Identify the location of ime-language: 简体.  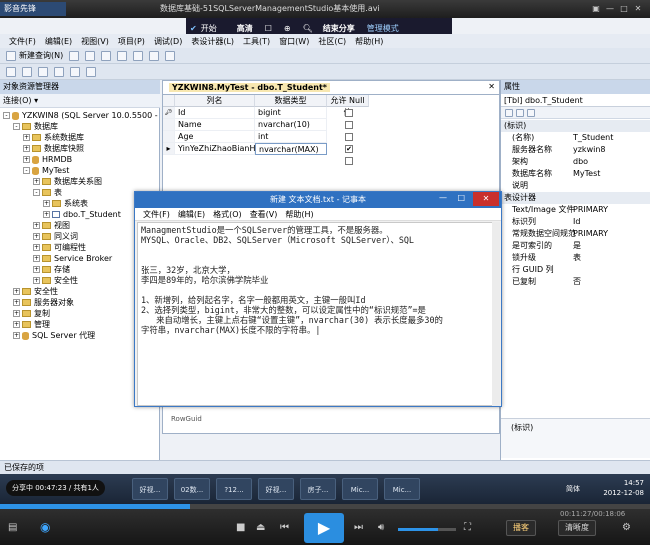
(573, 489).